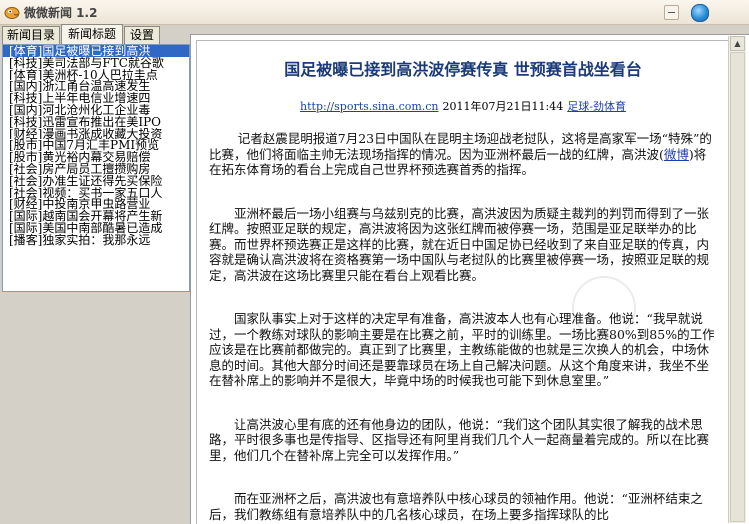 Image resolution: width=749 pixels, height=524 pixels. Describe the element at coordinates (596, 106) in the screenshot. I see `source-name-link: 足球-劲体育` at that location.